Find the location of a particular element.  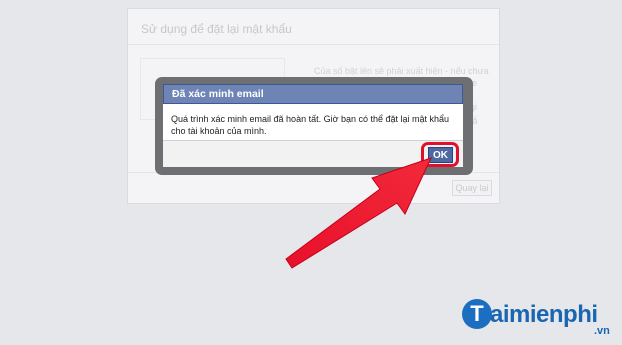

logo-mark-icon: T is located at coordinates (477, 314).